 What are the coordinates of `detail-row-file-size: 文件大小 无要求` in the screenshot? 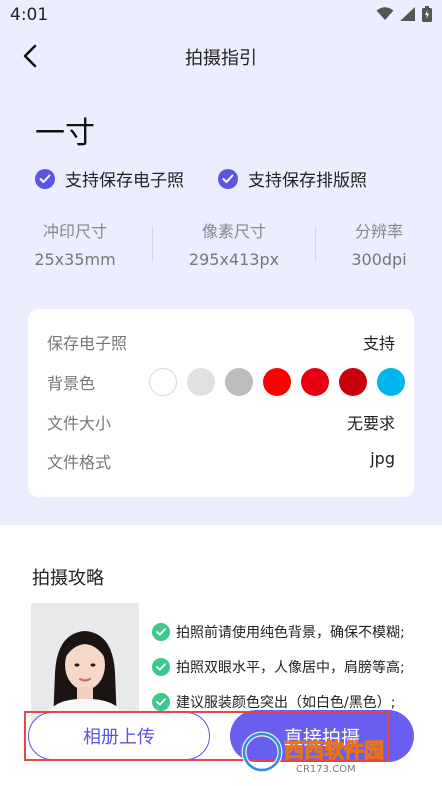 It's located at (221, 422).